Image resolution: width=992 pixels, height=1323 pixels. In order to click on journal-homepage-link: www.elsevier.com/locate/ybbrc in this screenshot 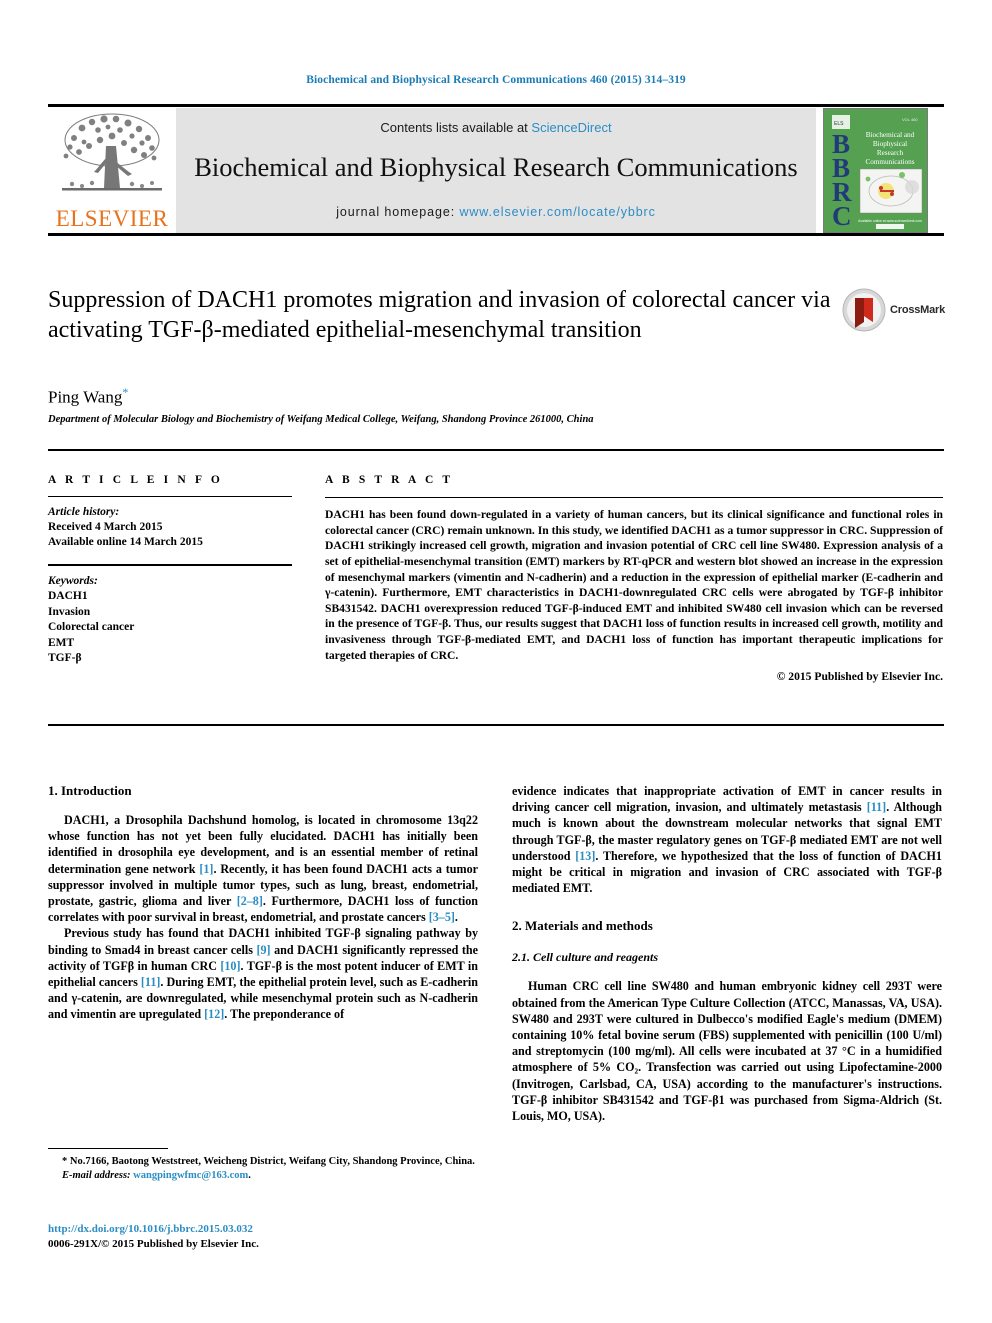, I will do `click(557, 212)`.